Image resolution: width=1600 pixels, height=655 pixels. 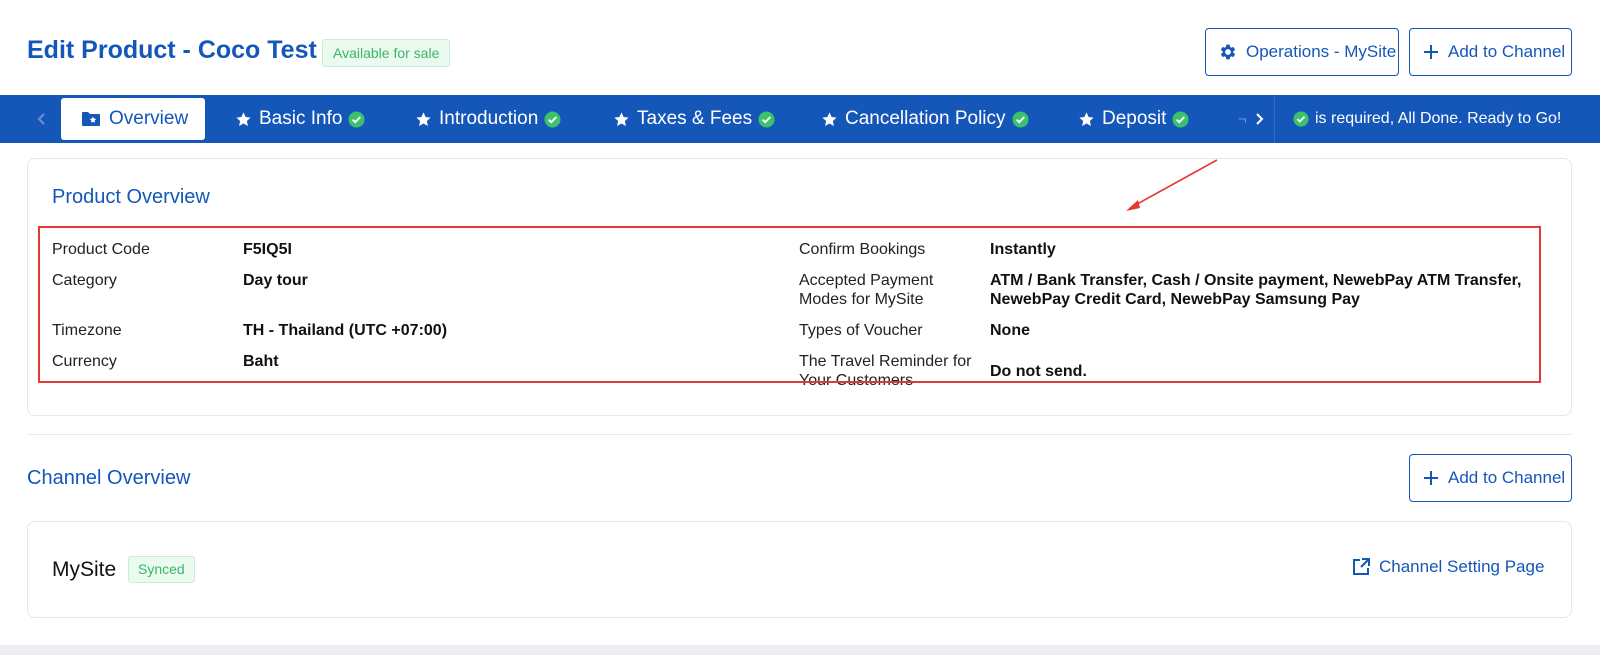 I want to click on add-to-channel-button: Add to Channel, so click(x=1490, y=52).